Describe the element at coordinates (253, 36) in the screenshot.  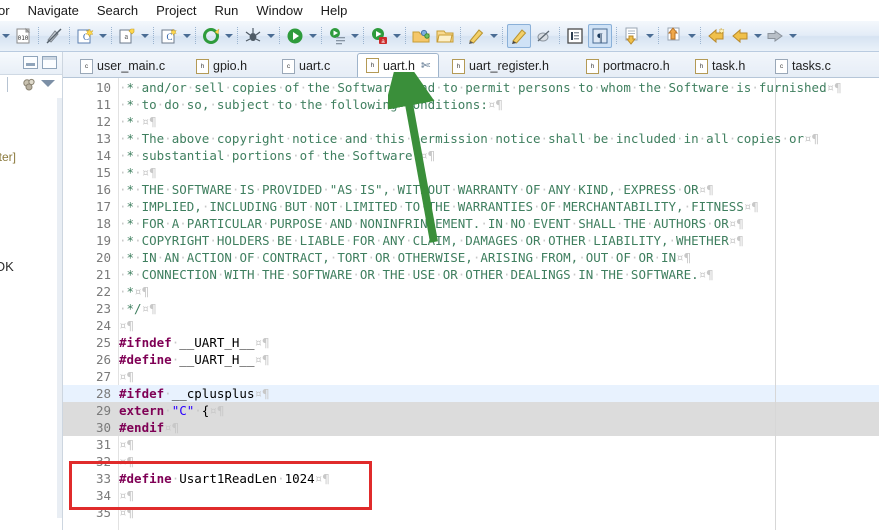
I see `debug-button` at that location.